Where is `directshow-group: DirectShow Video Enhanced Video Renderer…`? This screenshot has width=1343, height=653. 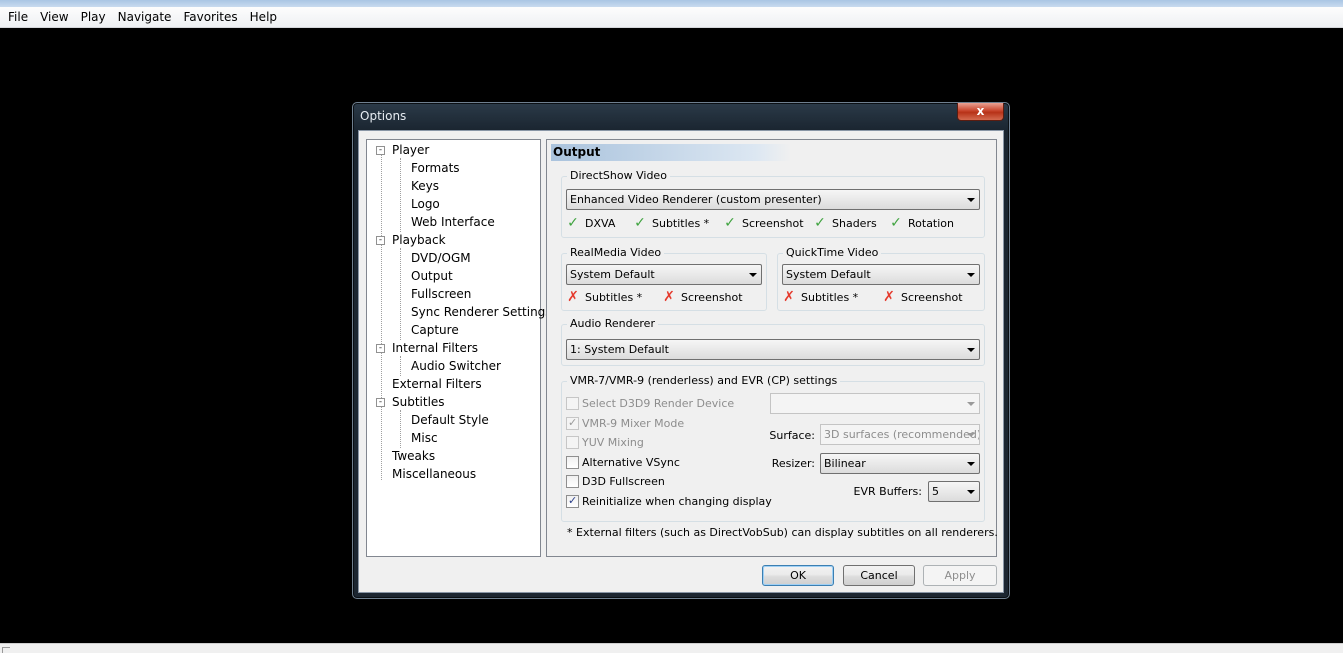
directshow-group: DirectShow Video Enhanced Video Renderer… is located at coordinates (773, 203).